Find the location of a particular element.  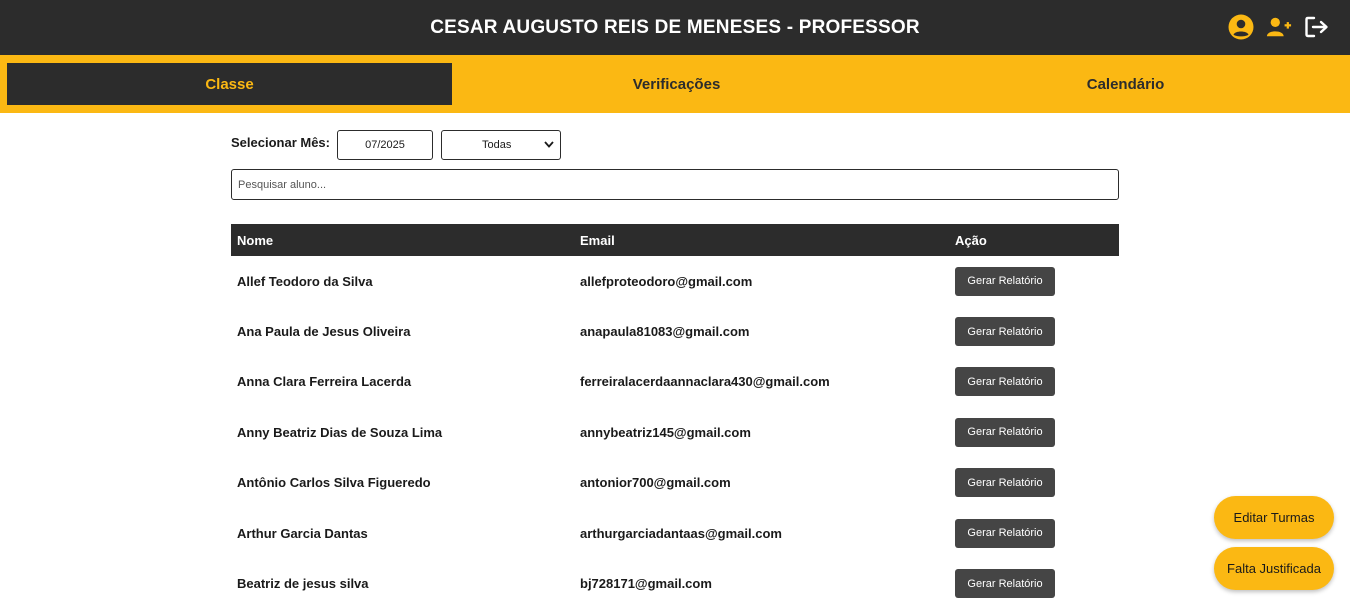

status-select: Todas is located at coordinates (501, 145).